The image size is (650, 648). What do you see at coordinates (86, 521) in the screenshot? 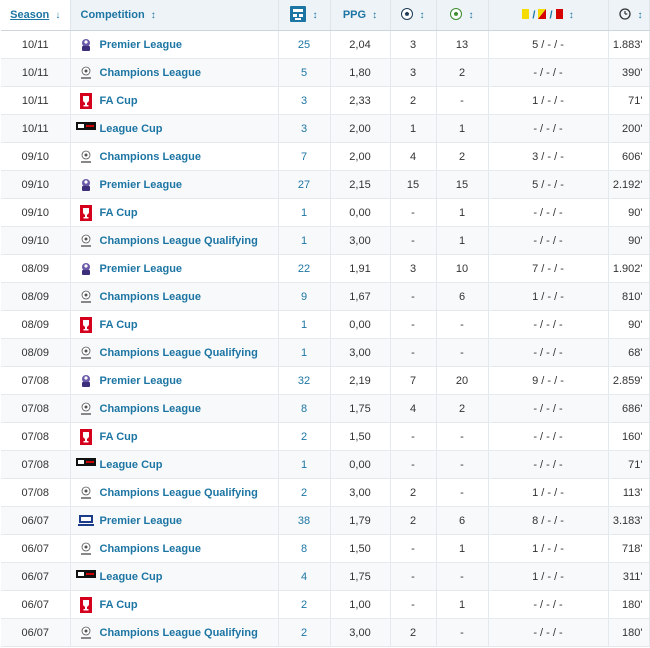
I see `premier-league-old-logo-icon` at bounding box center [86, 521].